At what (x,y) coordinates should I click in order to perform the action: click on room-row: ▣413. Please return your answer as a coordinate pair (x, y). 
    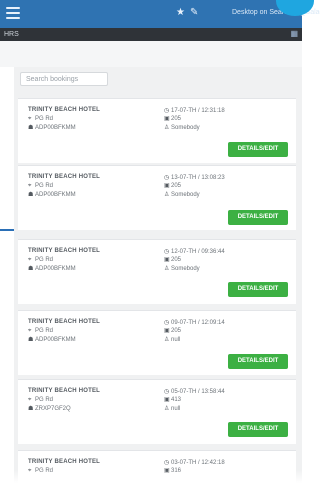
    Looking at the image, I should click on (172, 400).